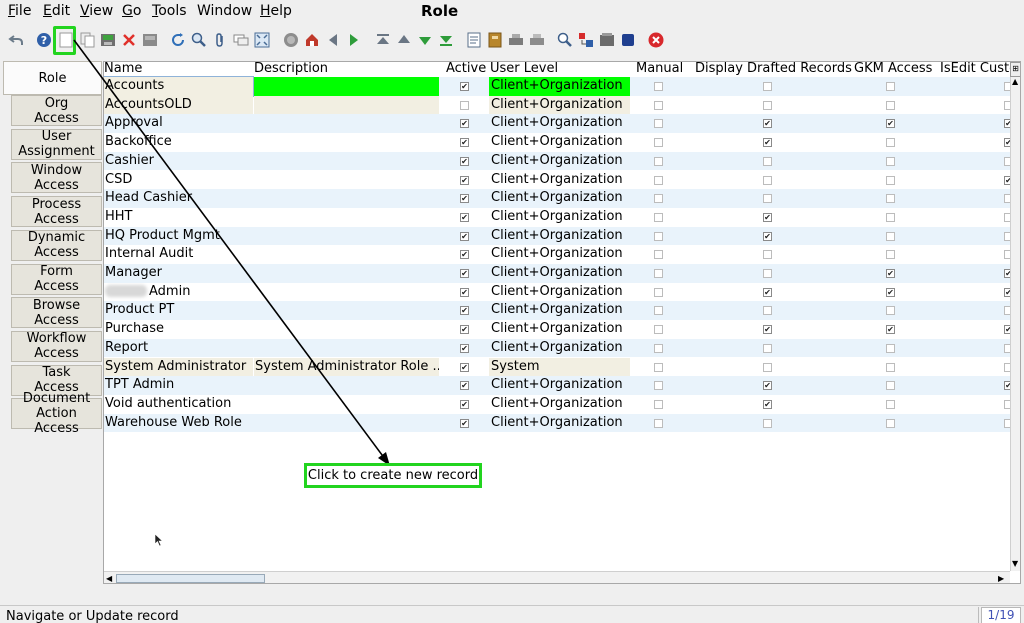  What do you see at coordinates (558, 161) in the screenshot?
I see `table-row: Cashier Client+Organization` at bounding box center [558, 161].